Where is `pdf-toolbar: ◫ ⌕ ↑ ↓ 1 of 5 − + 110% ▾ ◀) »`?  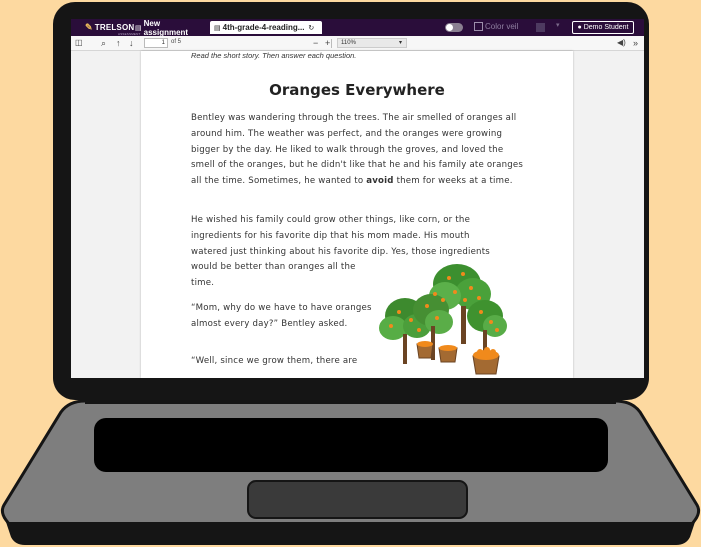 pdf-toolbar: ◫ ⌕ ↑ ↓ 1 of 5 − + 110% ▾ ◀) » is located at coordinates (357, 43).